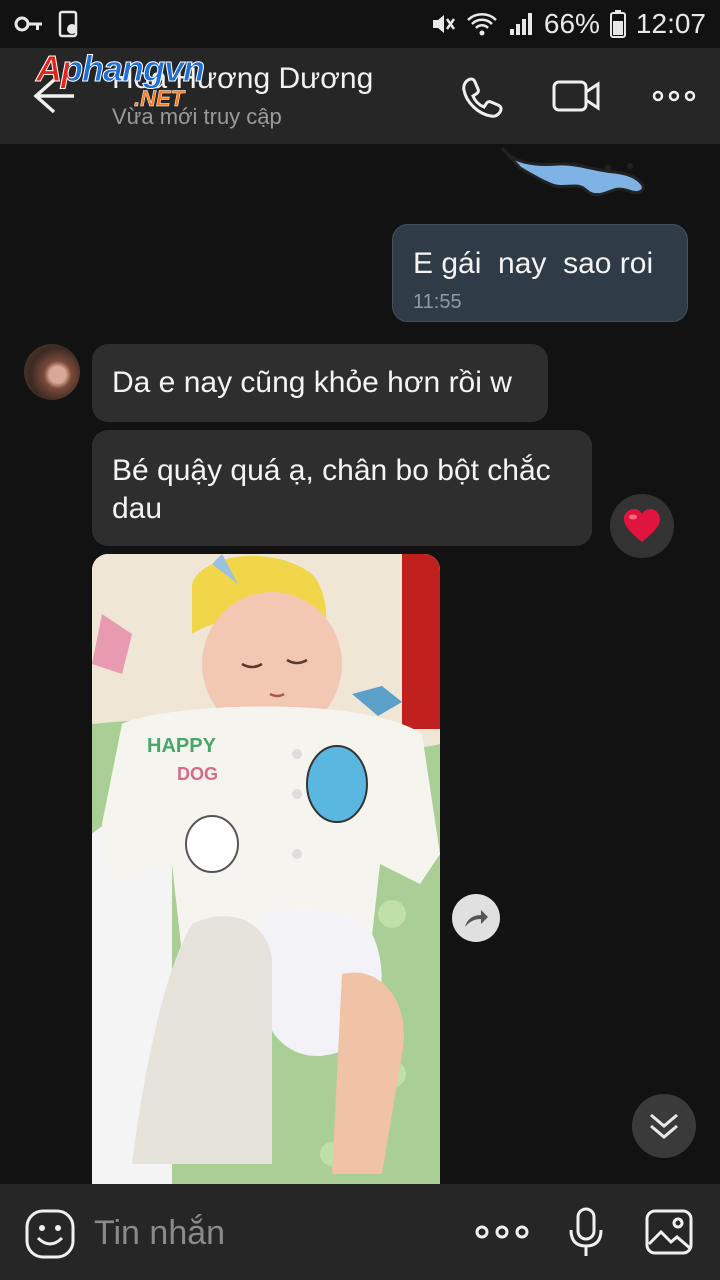 This screenshot has width=720, height=1280. Describe the element at coordinates (121, 69) in the screenshot. I see `watermark-brand: Aphangvn` at that location.